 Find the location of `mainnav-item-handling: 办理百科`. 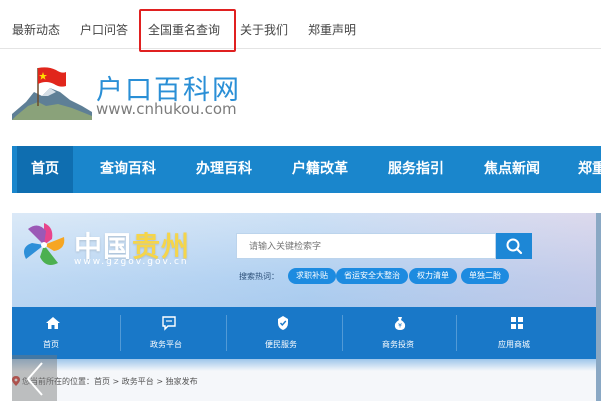

mainnav-item-handling: 办理百科 is located at coordinates (224, 169).